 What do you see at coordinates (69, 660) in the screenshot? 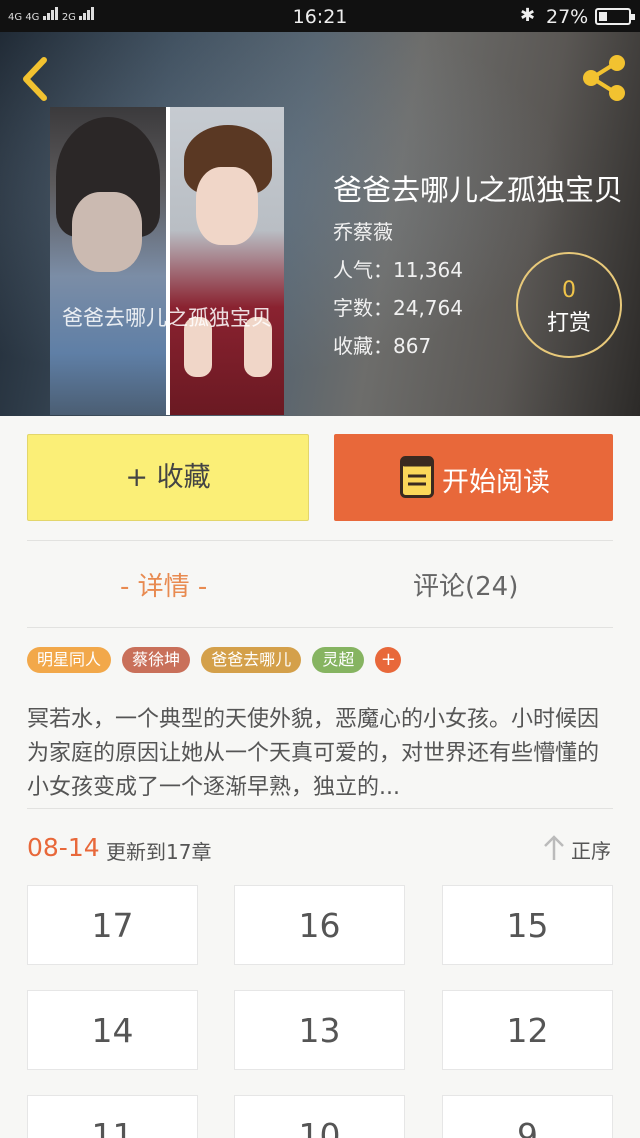
I see `tag-item: 明星同人` at bounding box center [69, 660].